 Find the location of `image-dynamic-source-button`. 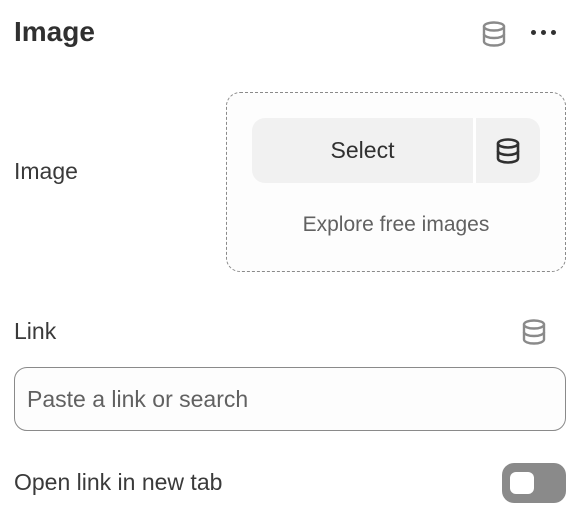

image-dynamic-source-button is located at coordinates (508, 150).